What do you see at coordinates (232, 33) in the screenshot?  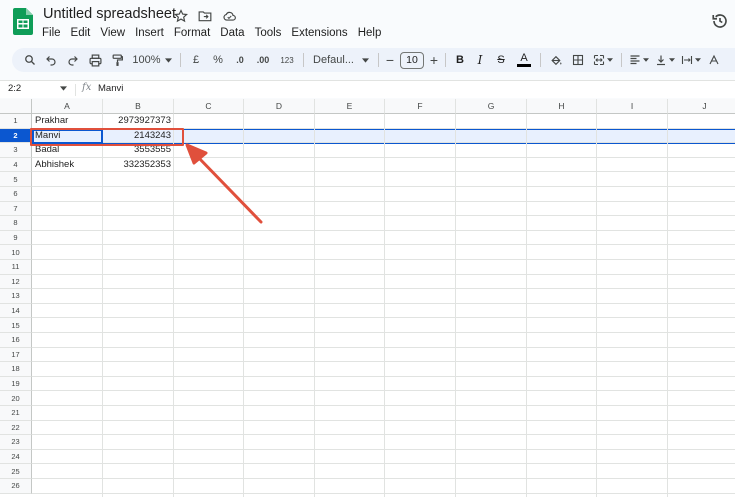 I see `menu-data: Data` at bounding box center [232, 33].